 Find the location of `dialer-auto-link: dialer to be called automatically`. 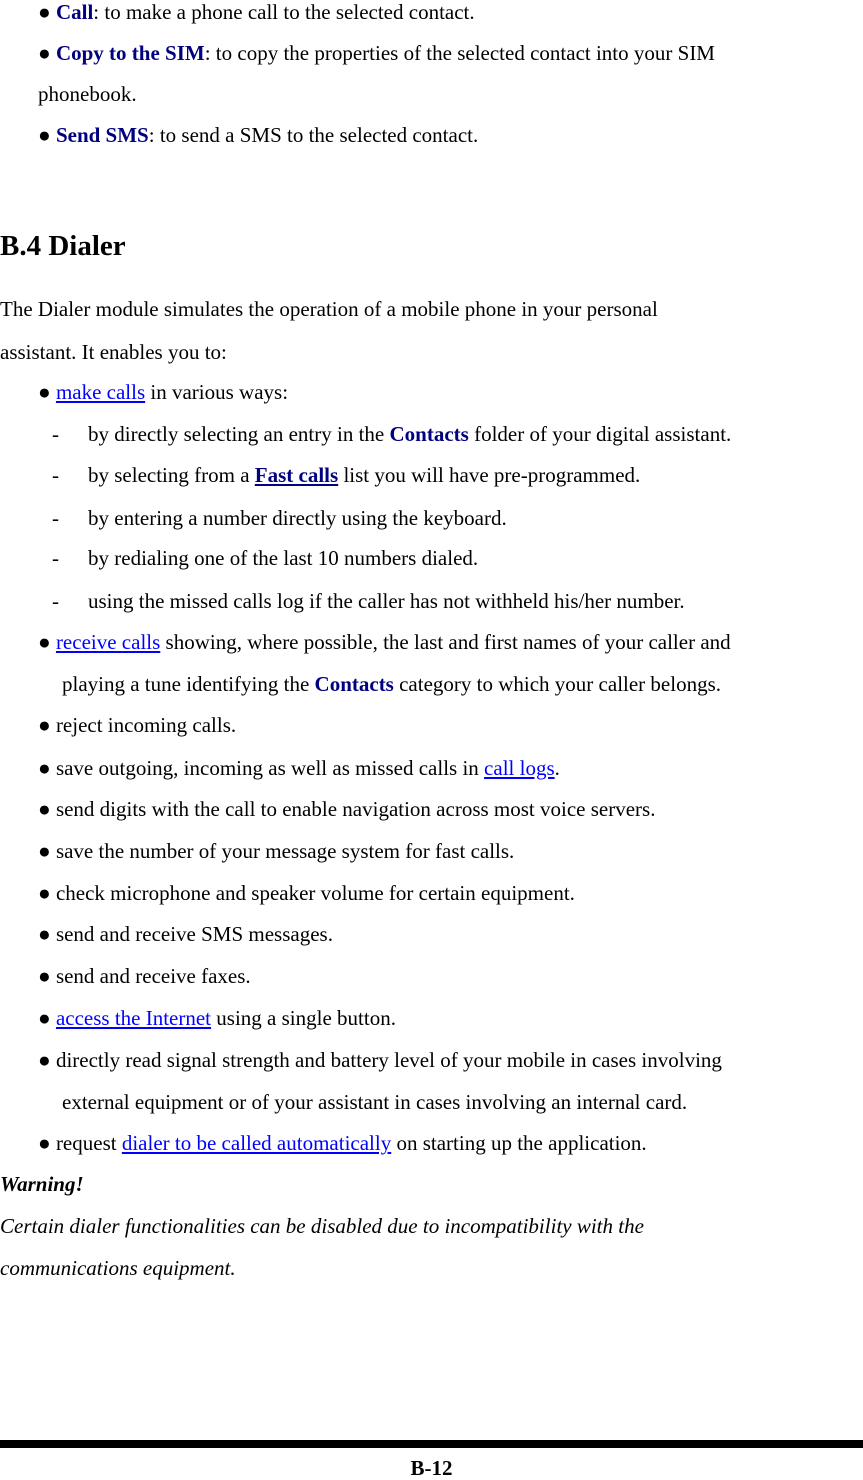

dialer-auto-link: dialer to be called automatically is located at coordinates (256, 1143).